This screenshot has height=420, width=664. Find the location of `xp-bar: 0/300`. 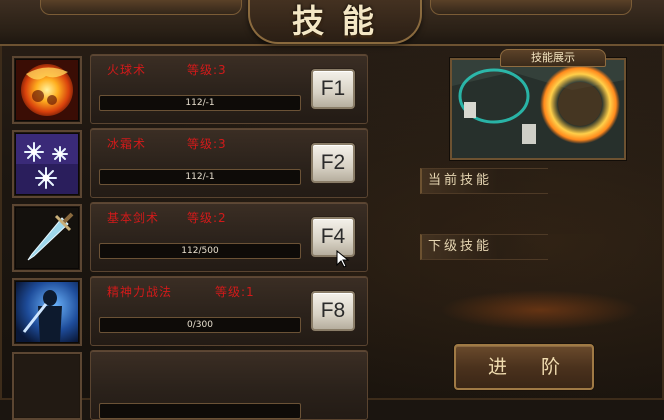

xp-bar: 0/300 is located at coordinates (200, 325).